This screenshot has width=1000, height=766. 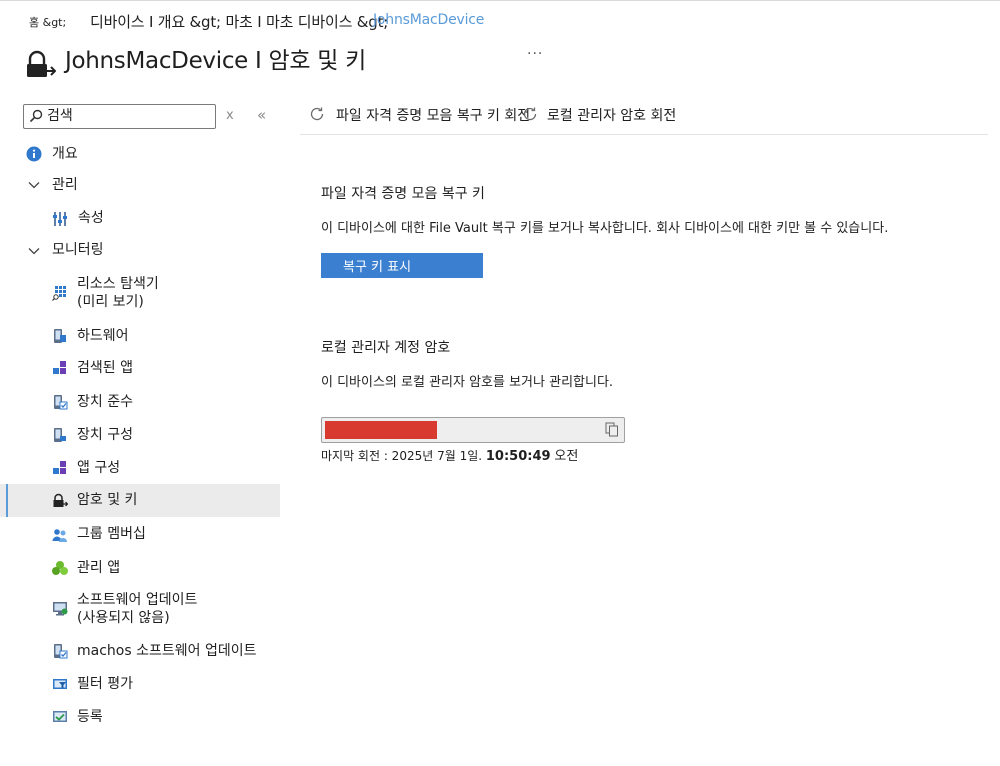 I want to click on group-membership-icon, so click(x=59, y=535).